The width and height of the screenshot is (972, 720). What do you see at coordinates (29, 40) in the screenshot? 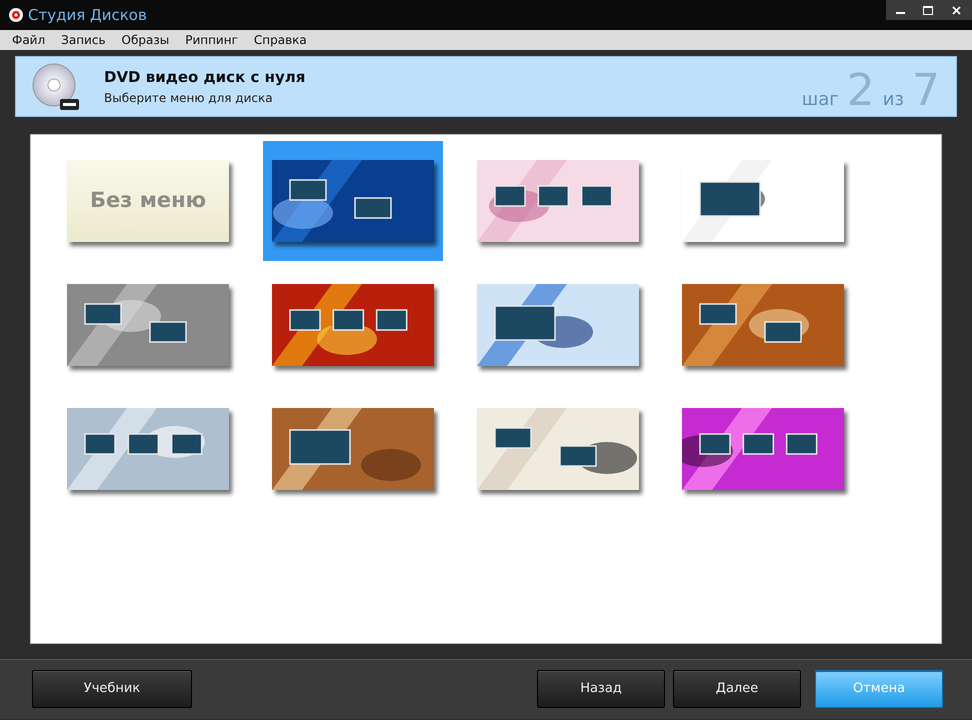
I see `menu-item: Файл` at bounding box center [29, 40].